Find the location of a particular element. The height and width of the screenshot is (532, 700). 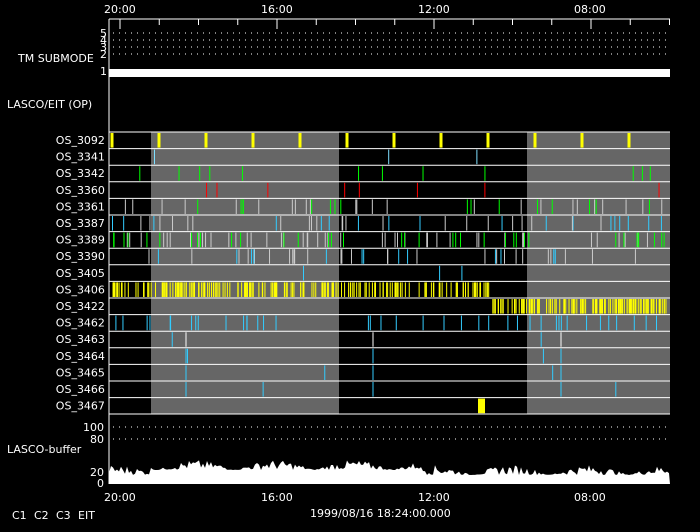

row-label: OS_3422 is located at coordinates (80, 306).